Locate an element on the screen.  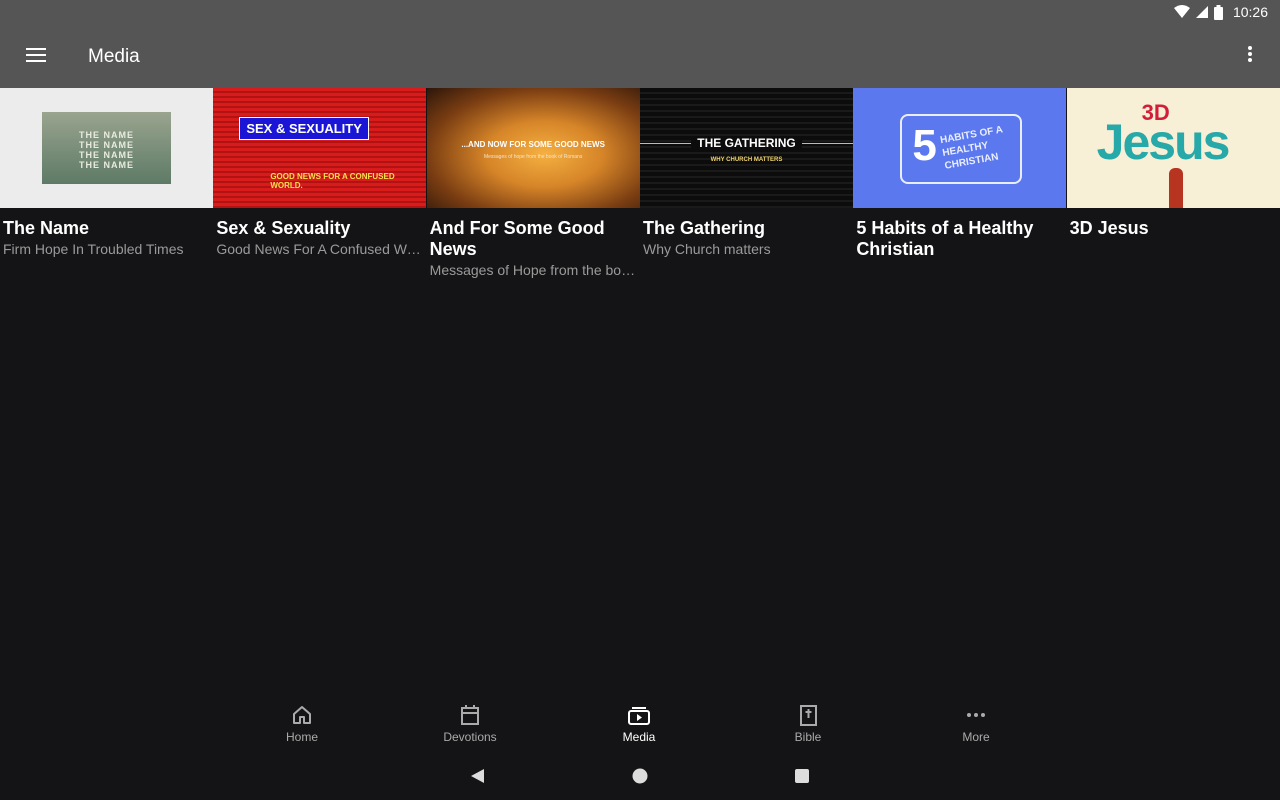
thumbnail-text: THE GATHERING is located at coordinates (746, 143).